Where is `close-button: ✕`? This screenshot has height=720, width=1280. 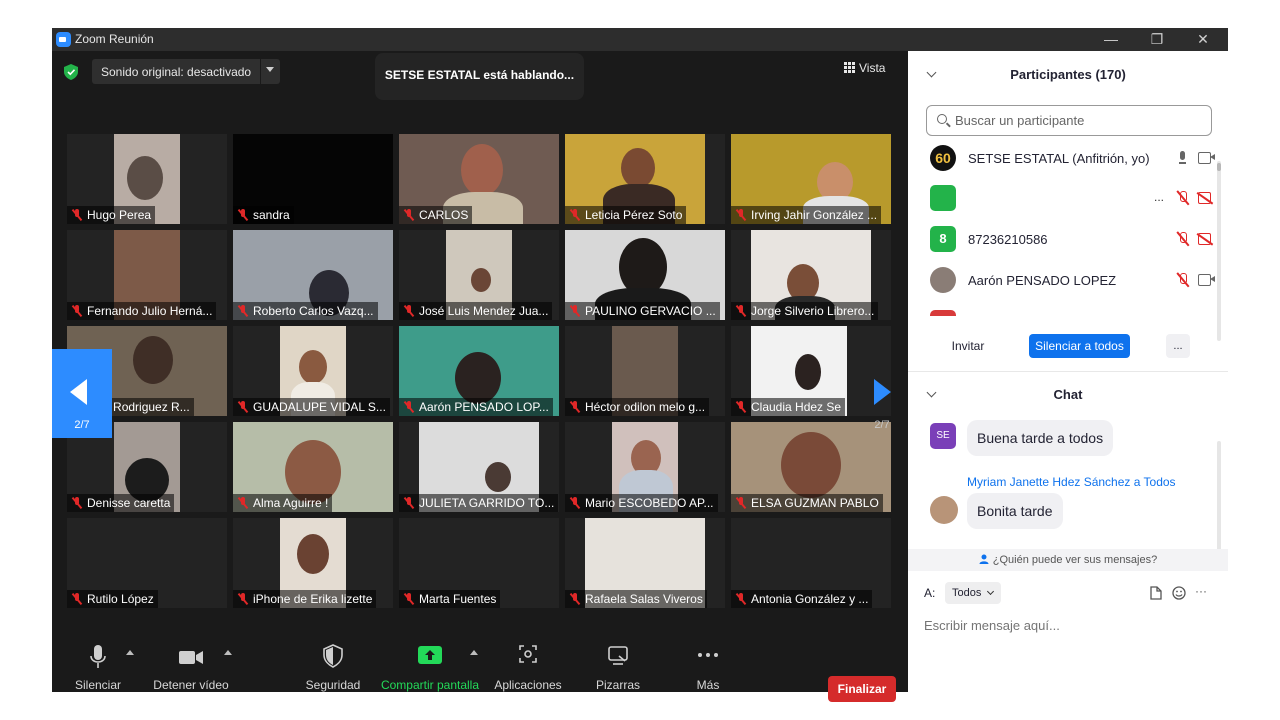
close-button: ✕ is located at coordinates (1203, 39).